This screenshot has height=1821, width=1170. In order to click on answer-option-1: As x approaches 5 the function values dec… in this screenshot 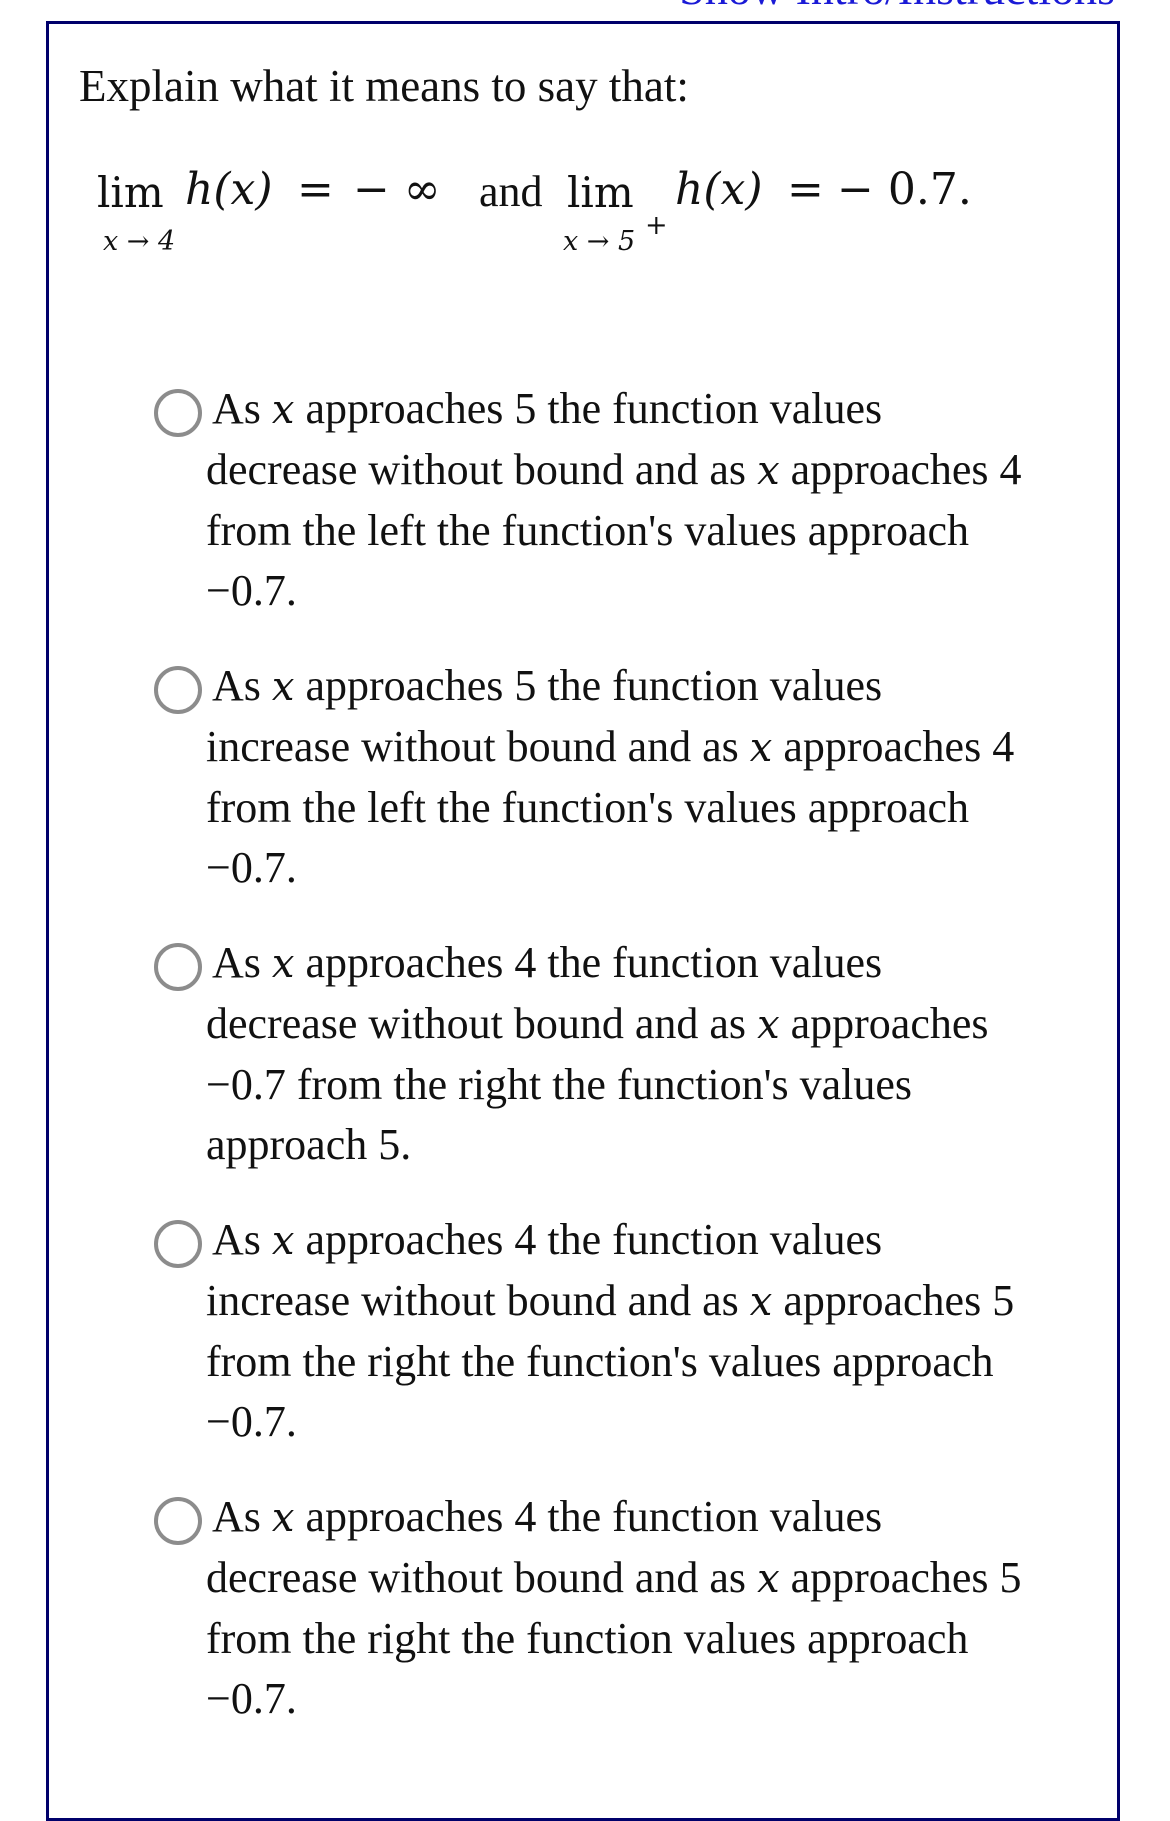, I will do `click(634, 517)`.